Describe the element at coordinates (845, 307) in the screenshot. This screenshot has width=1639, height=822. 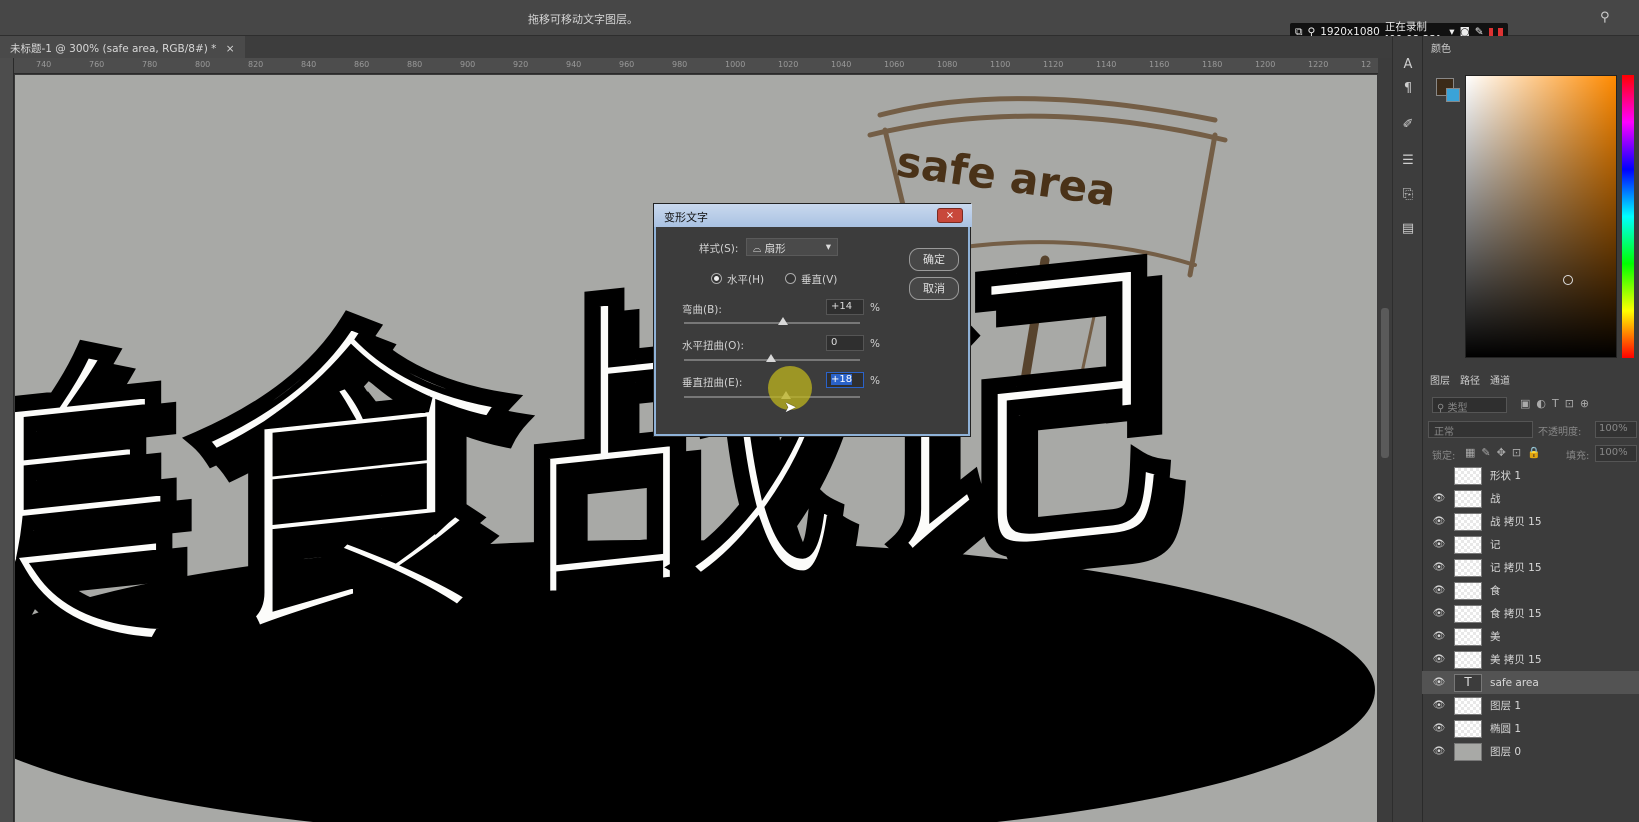
I see `bend-field: +14` at that location.